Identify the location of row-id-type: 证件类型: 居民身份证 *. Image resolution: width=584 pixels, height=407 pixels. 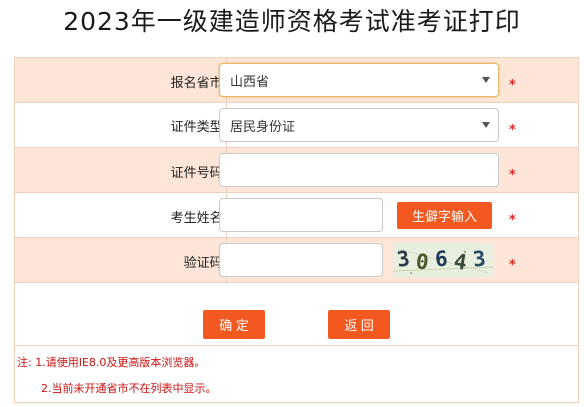
(296, 125).